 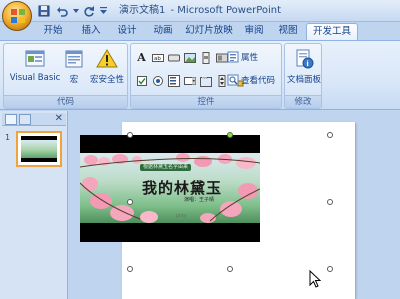 I want to click on svg-text: xyz, so click(x=205, y=77).